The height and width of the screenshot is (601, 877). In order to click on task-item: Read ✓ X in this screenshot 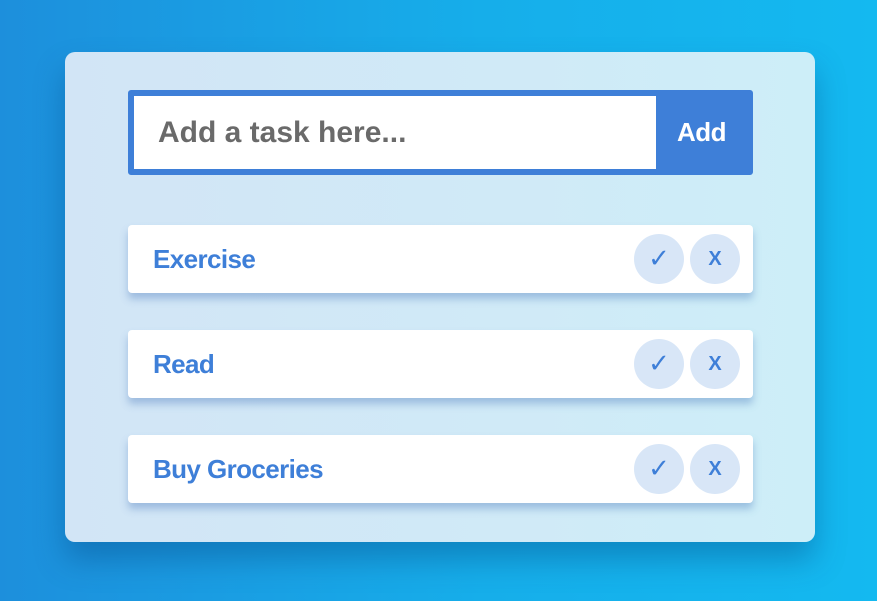, I will do `click(440, 364)`.